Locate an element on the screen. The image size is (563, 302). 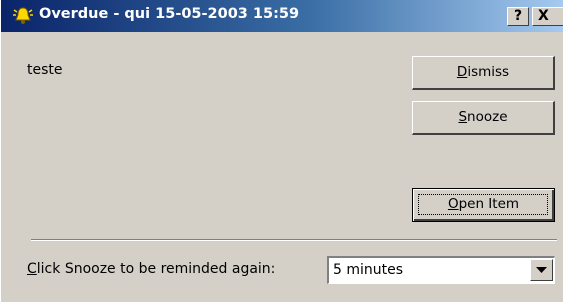
open-item-button: Open Item is located at coordinates (483, 205).